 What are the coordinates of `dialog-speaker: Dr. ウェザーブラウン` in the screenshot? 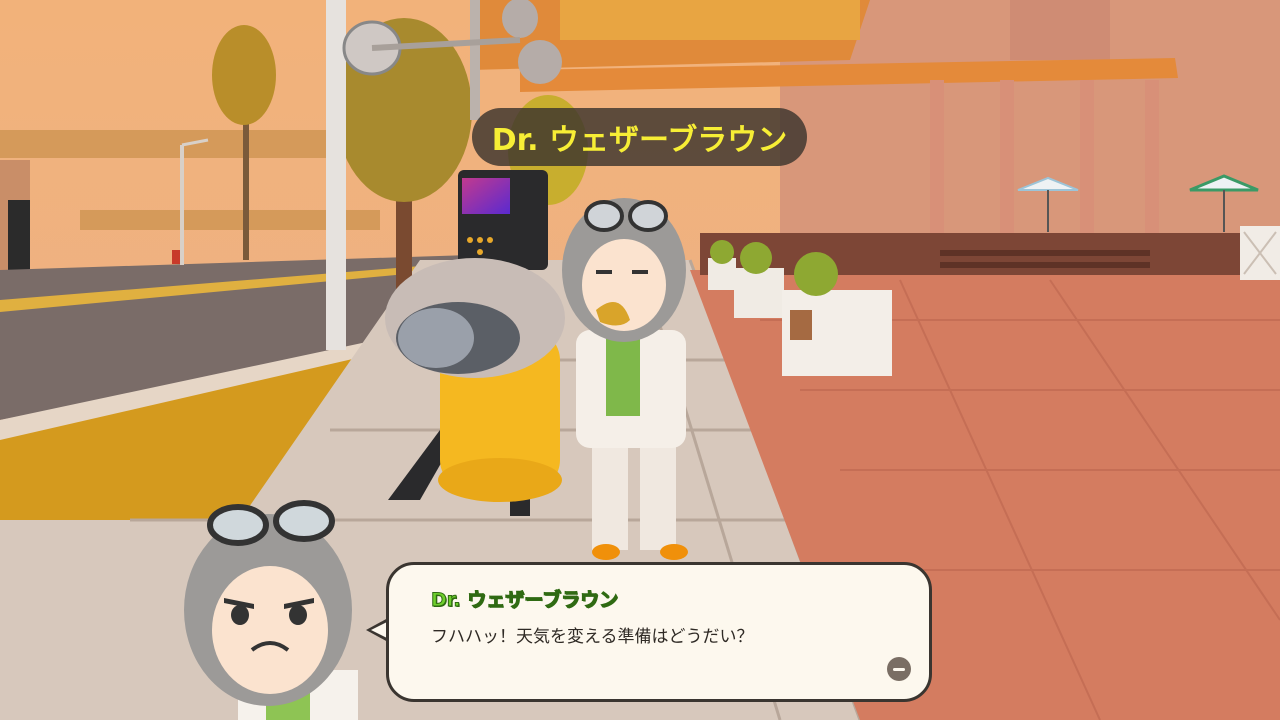 It's located at (524, 600).